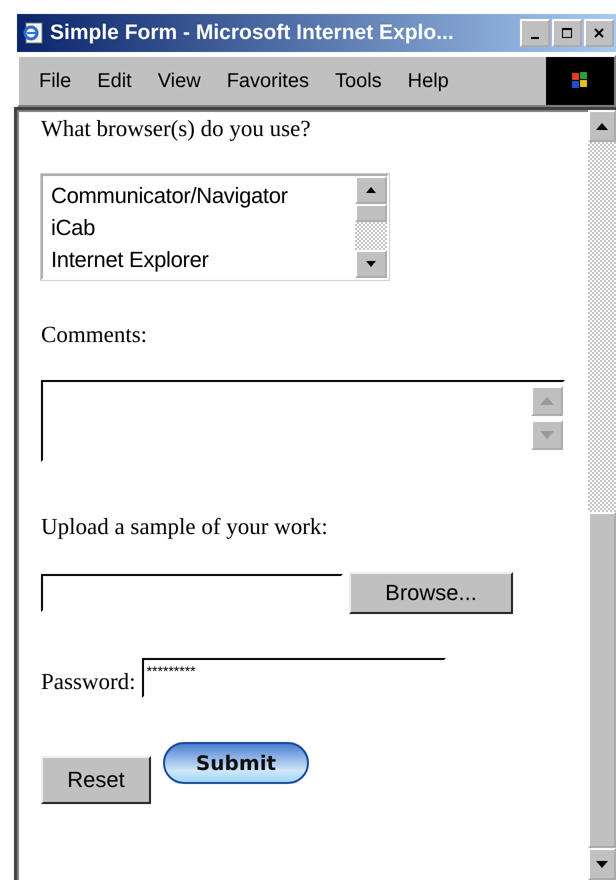  I want to click on maximize-icon, so click(567, 33).